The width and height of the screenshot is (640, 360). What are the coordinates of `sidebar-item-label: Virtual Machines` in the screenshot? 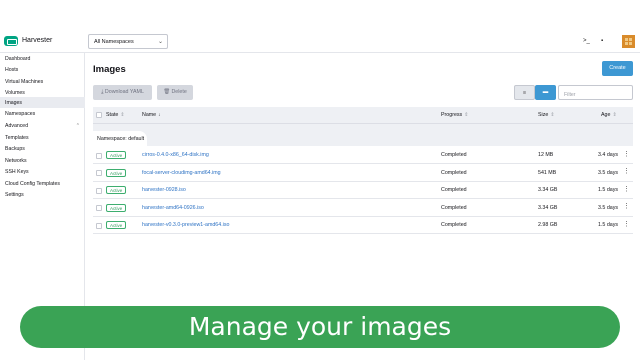 It's located at (24, 81).